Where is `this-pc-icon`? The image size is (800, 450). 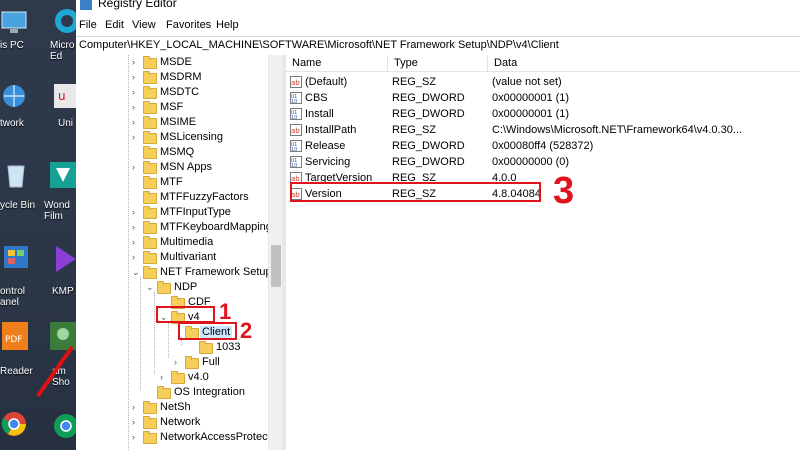
this-pc-icon is located at coordinates (15, 23).